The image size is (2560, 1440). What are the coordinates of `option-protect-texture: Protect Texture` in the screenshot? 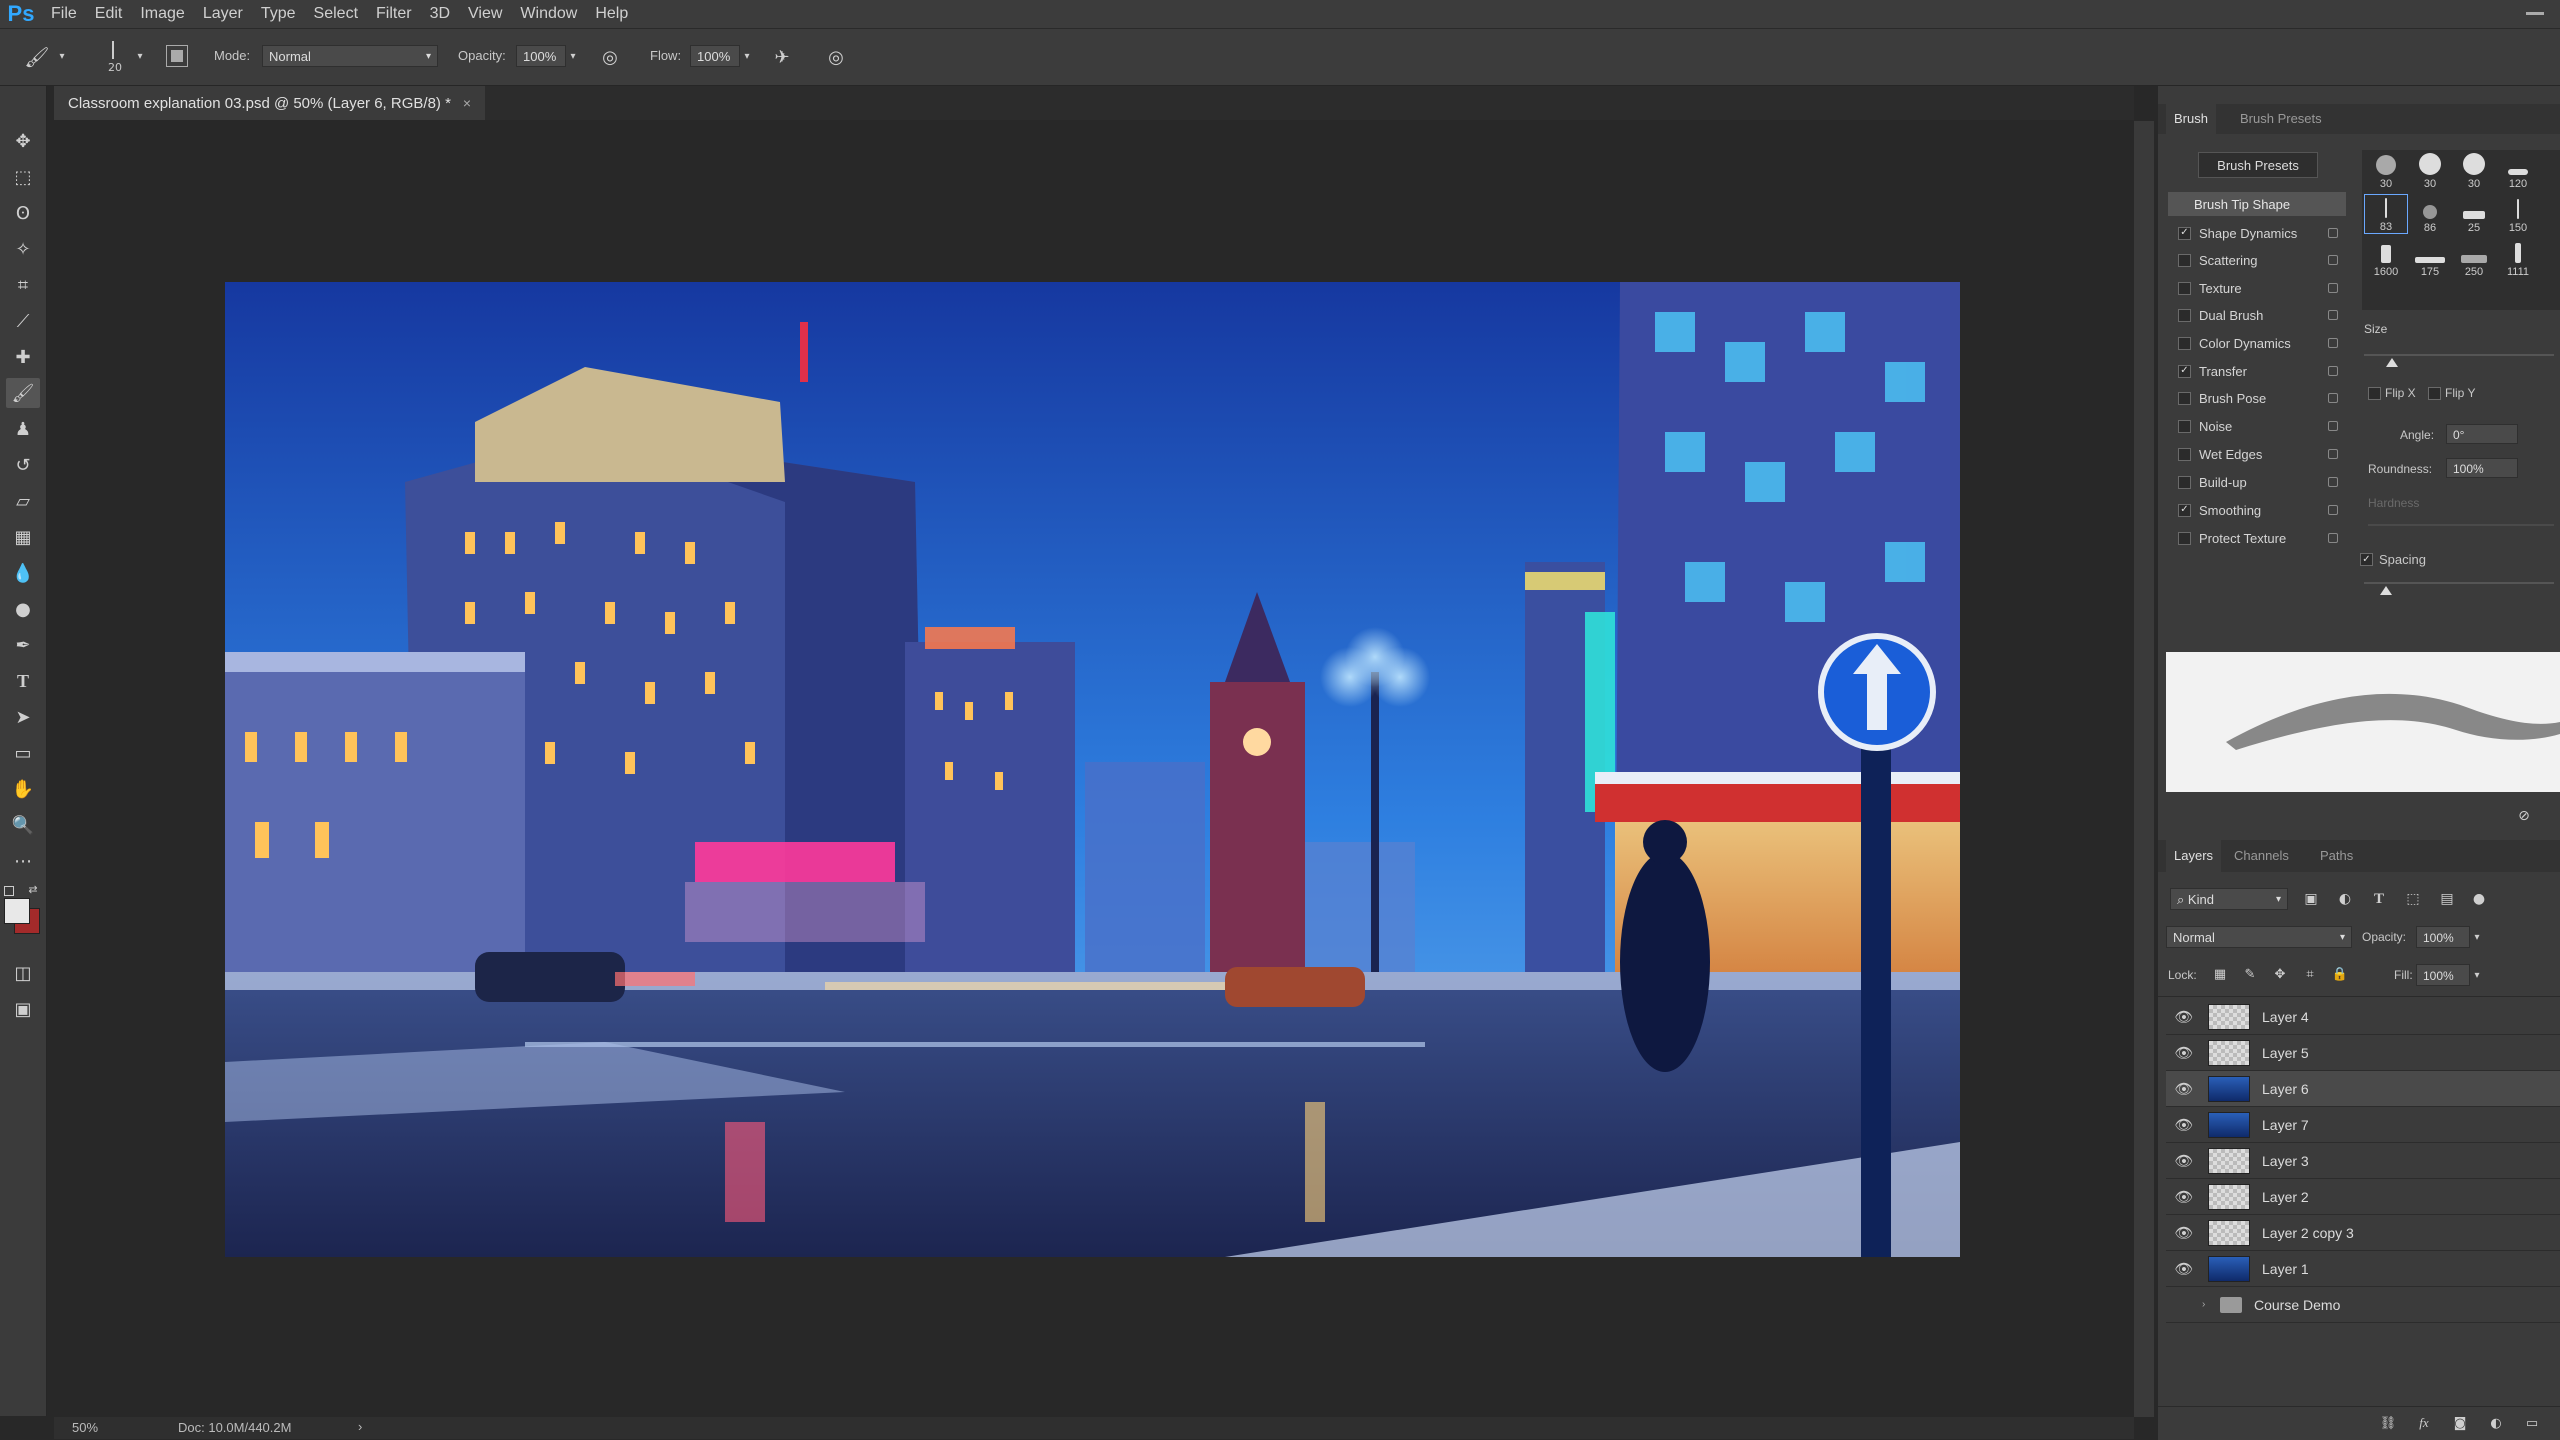 It's located at (2258, 538).